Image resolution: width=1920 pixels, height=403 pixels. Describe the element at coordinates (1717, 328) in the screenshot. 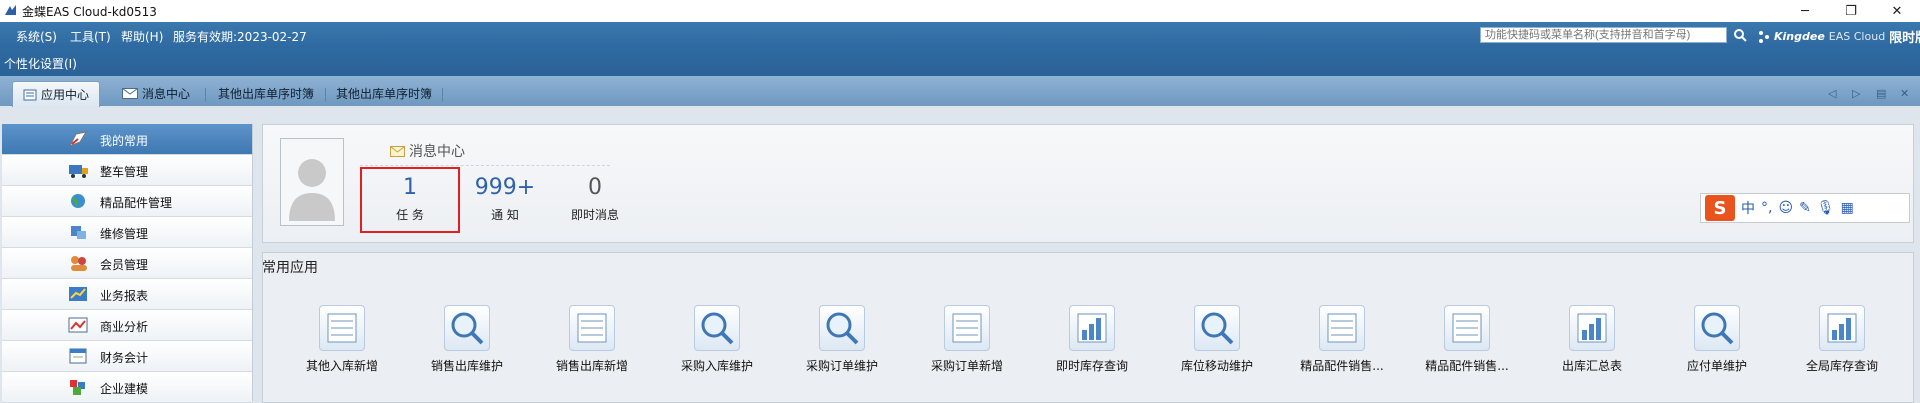

I see `magnifier-icon` at that location.